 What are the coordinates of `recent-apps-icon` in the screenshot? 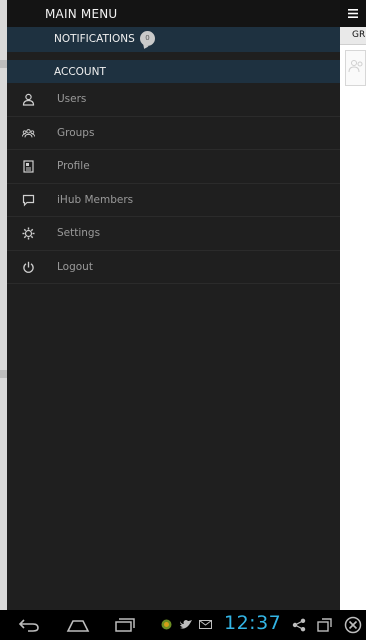 It's located at (125, 624).